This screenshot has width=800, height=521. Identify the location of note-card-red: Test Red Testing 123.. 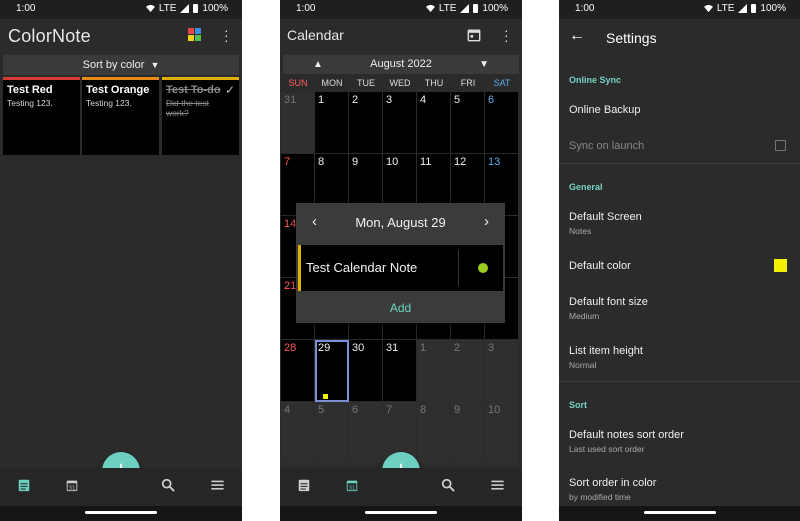
(41, 116).